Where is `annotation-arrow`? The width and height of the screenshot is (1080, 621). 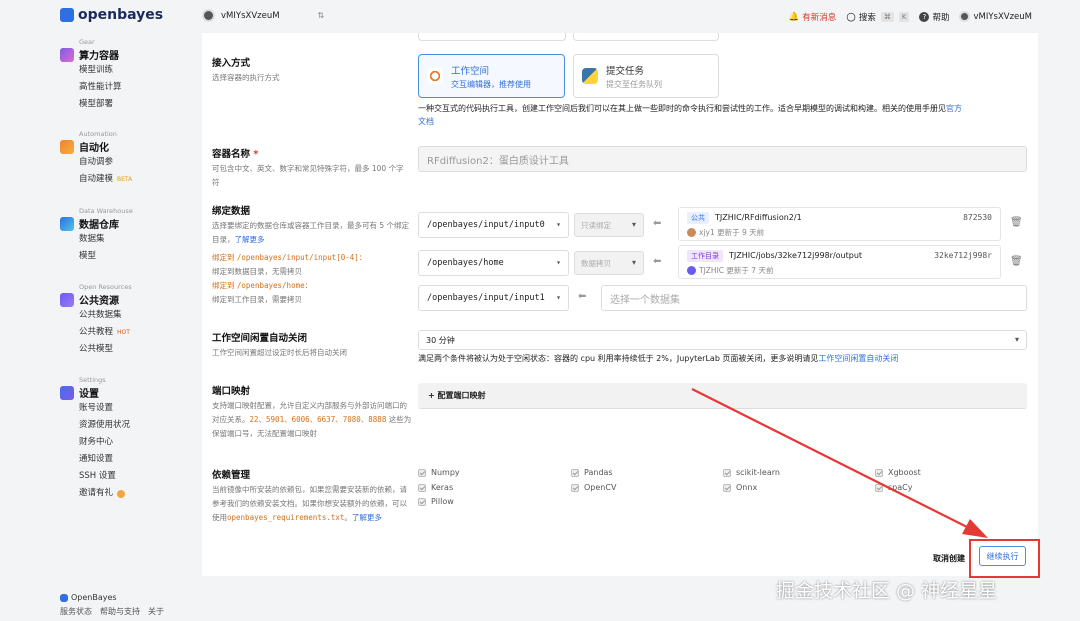 annotation-arrow is located at coordinates (839, 463).